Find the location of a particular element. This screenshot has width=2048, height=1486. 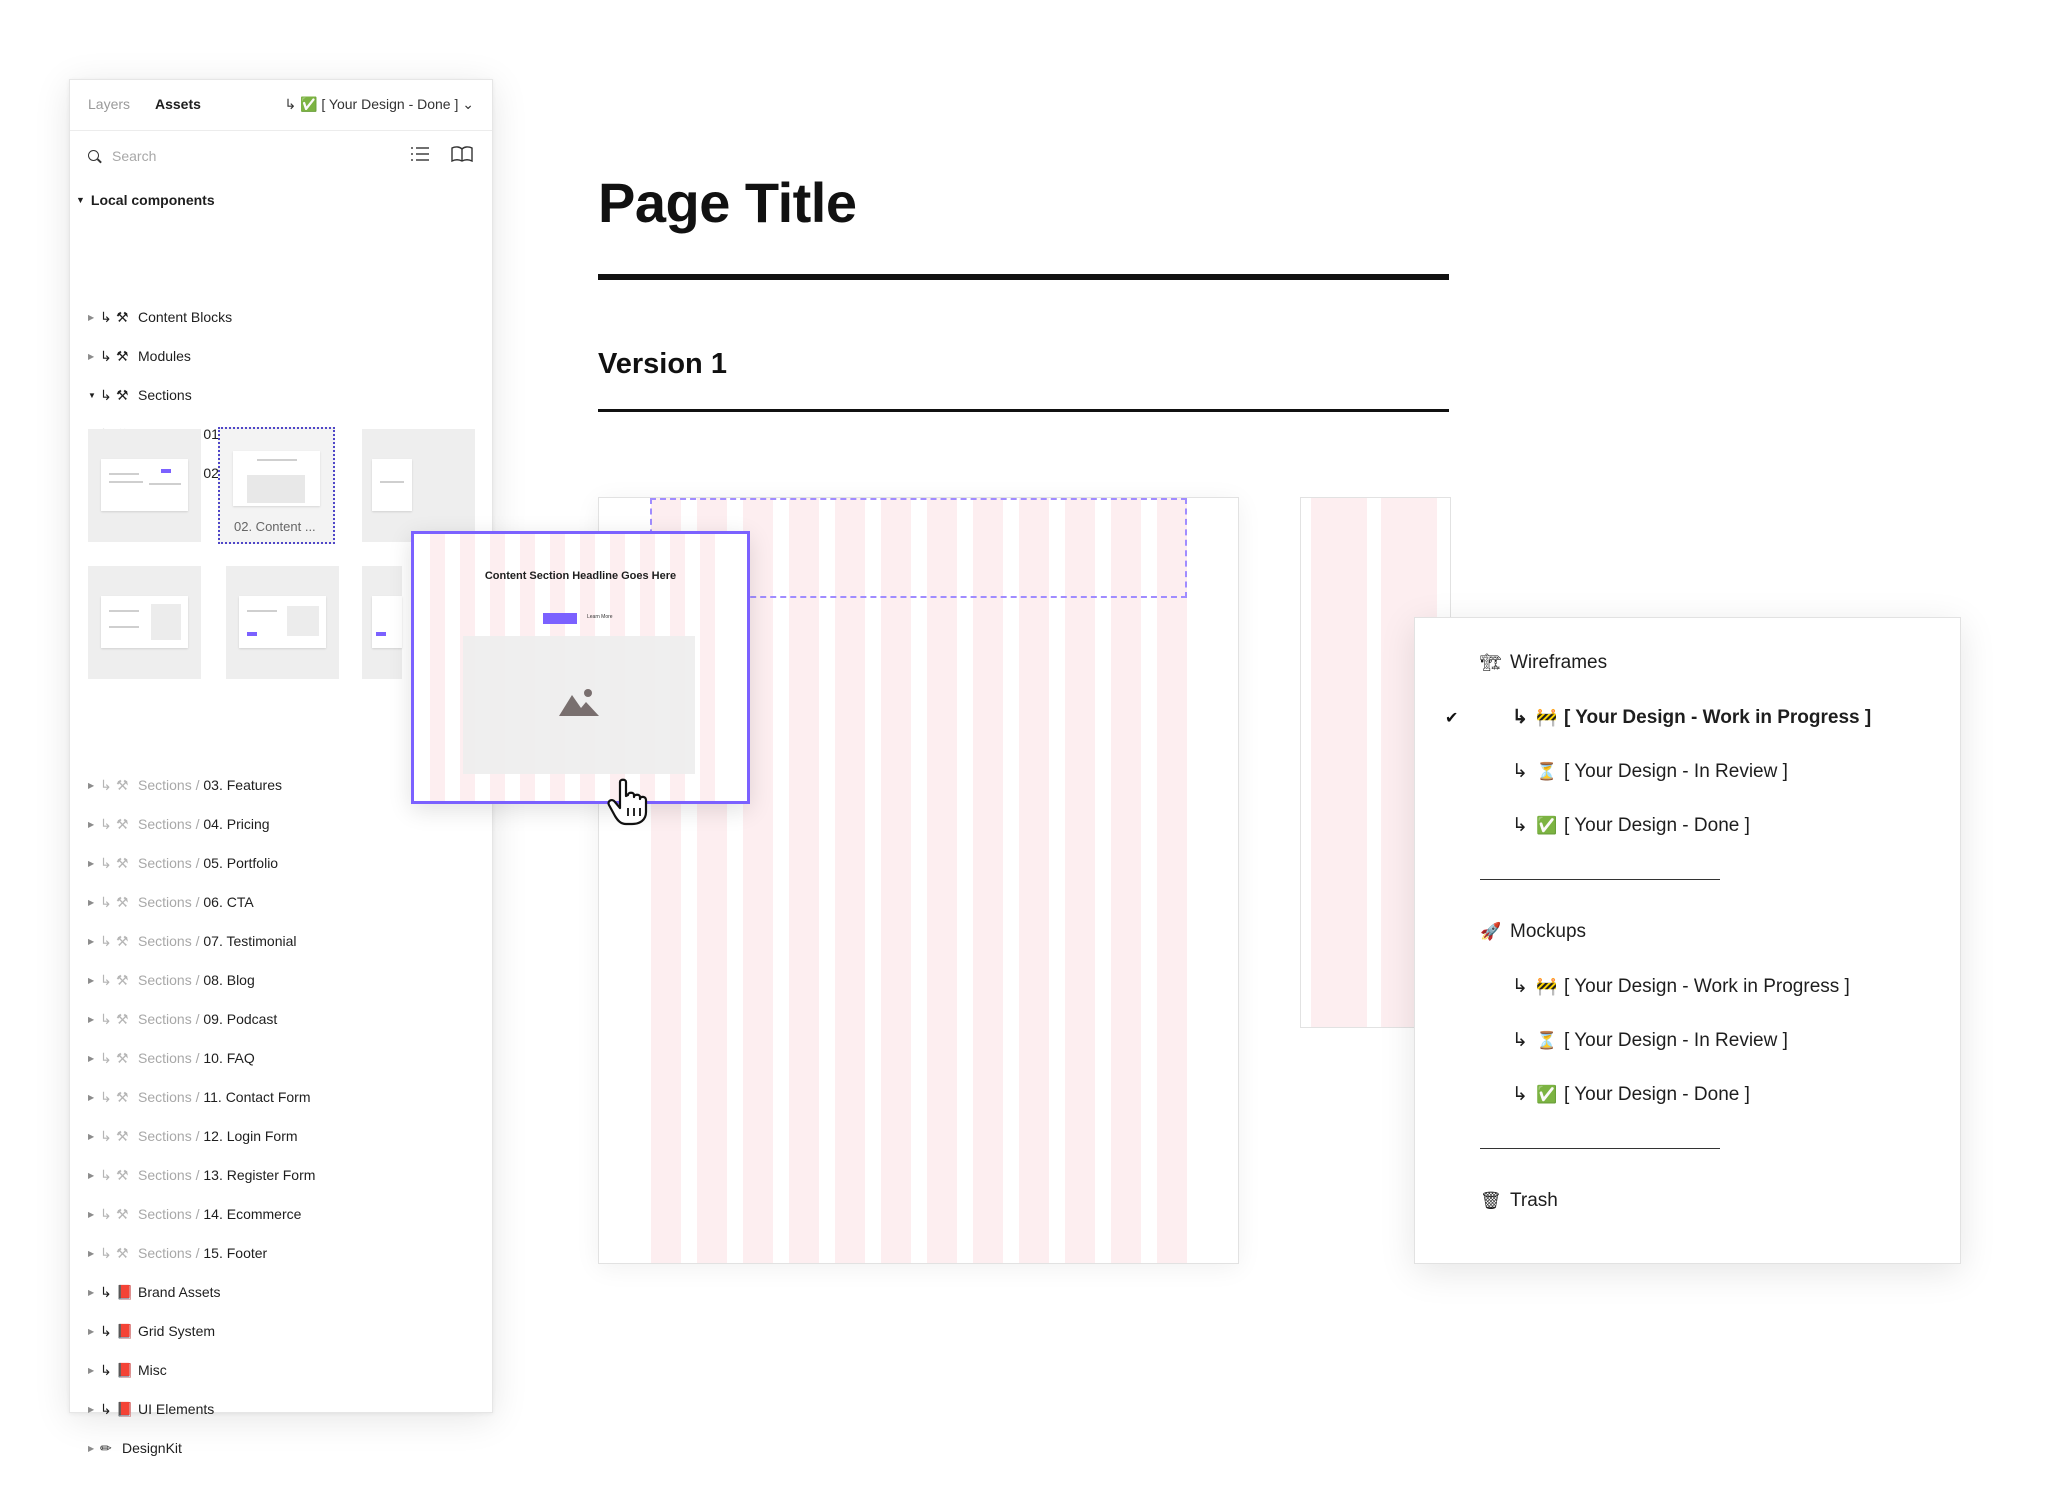

tree-item: ▶ ↳ ⚒ Sections / 05. Portfolio is located at coordinates (183, 867).